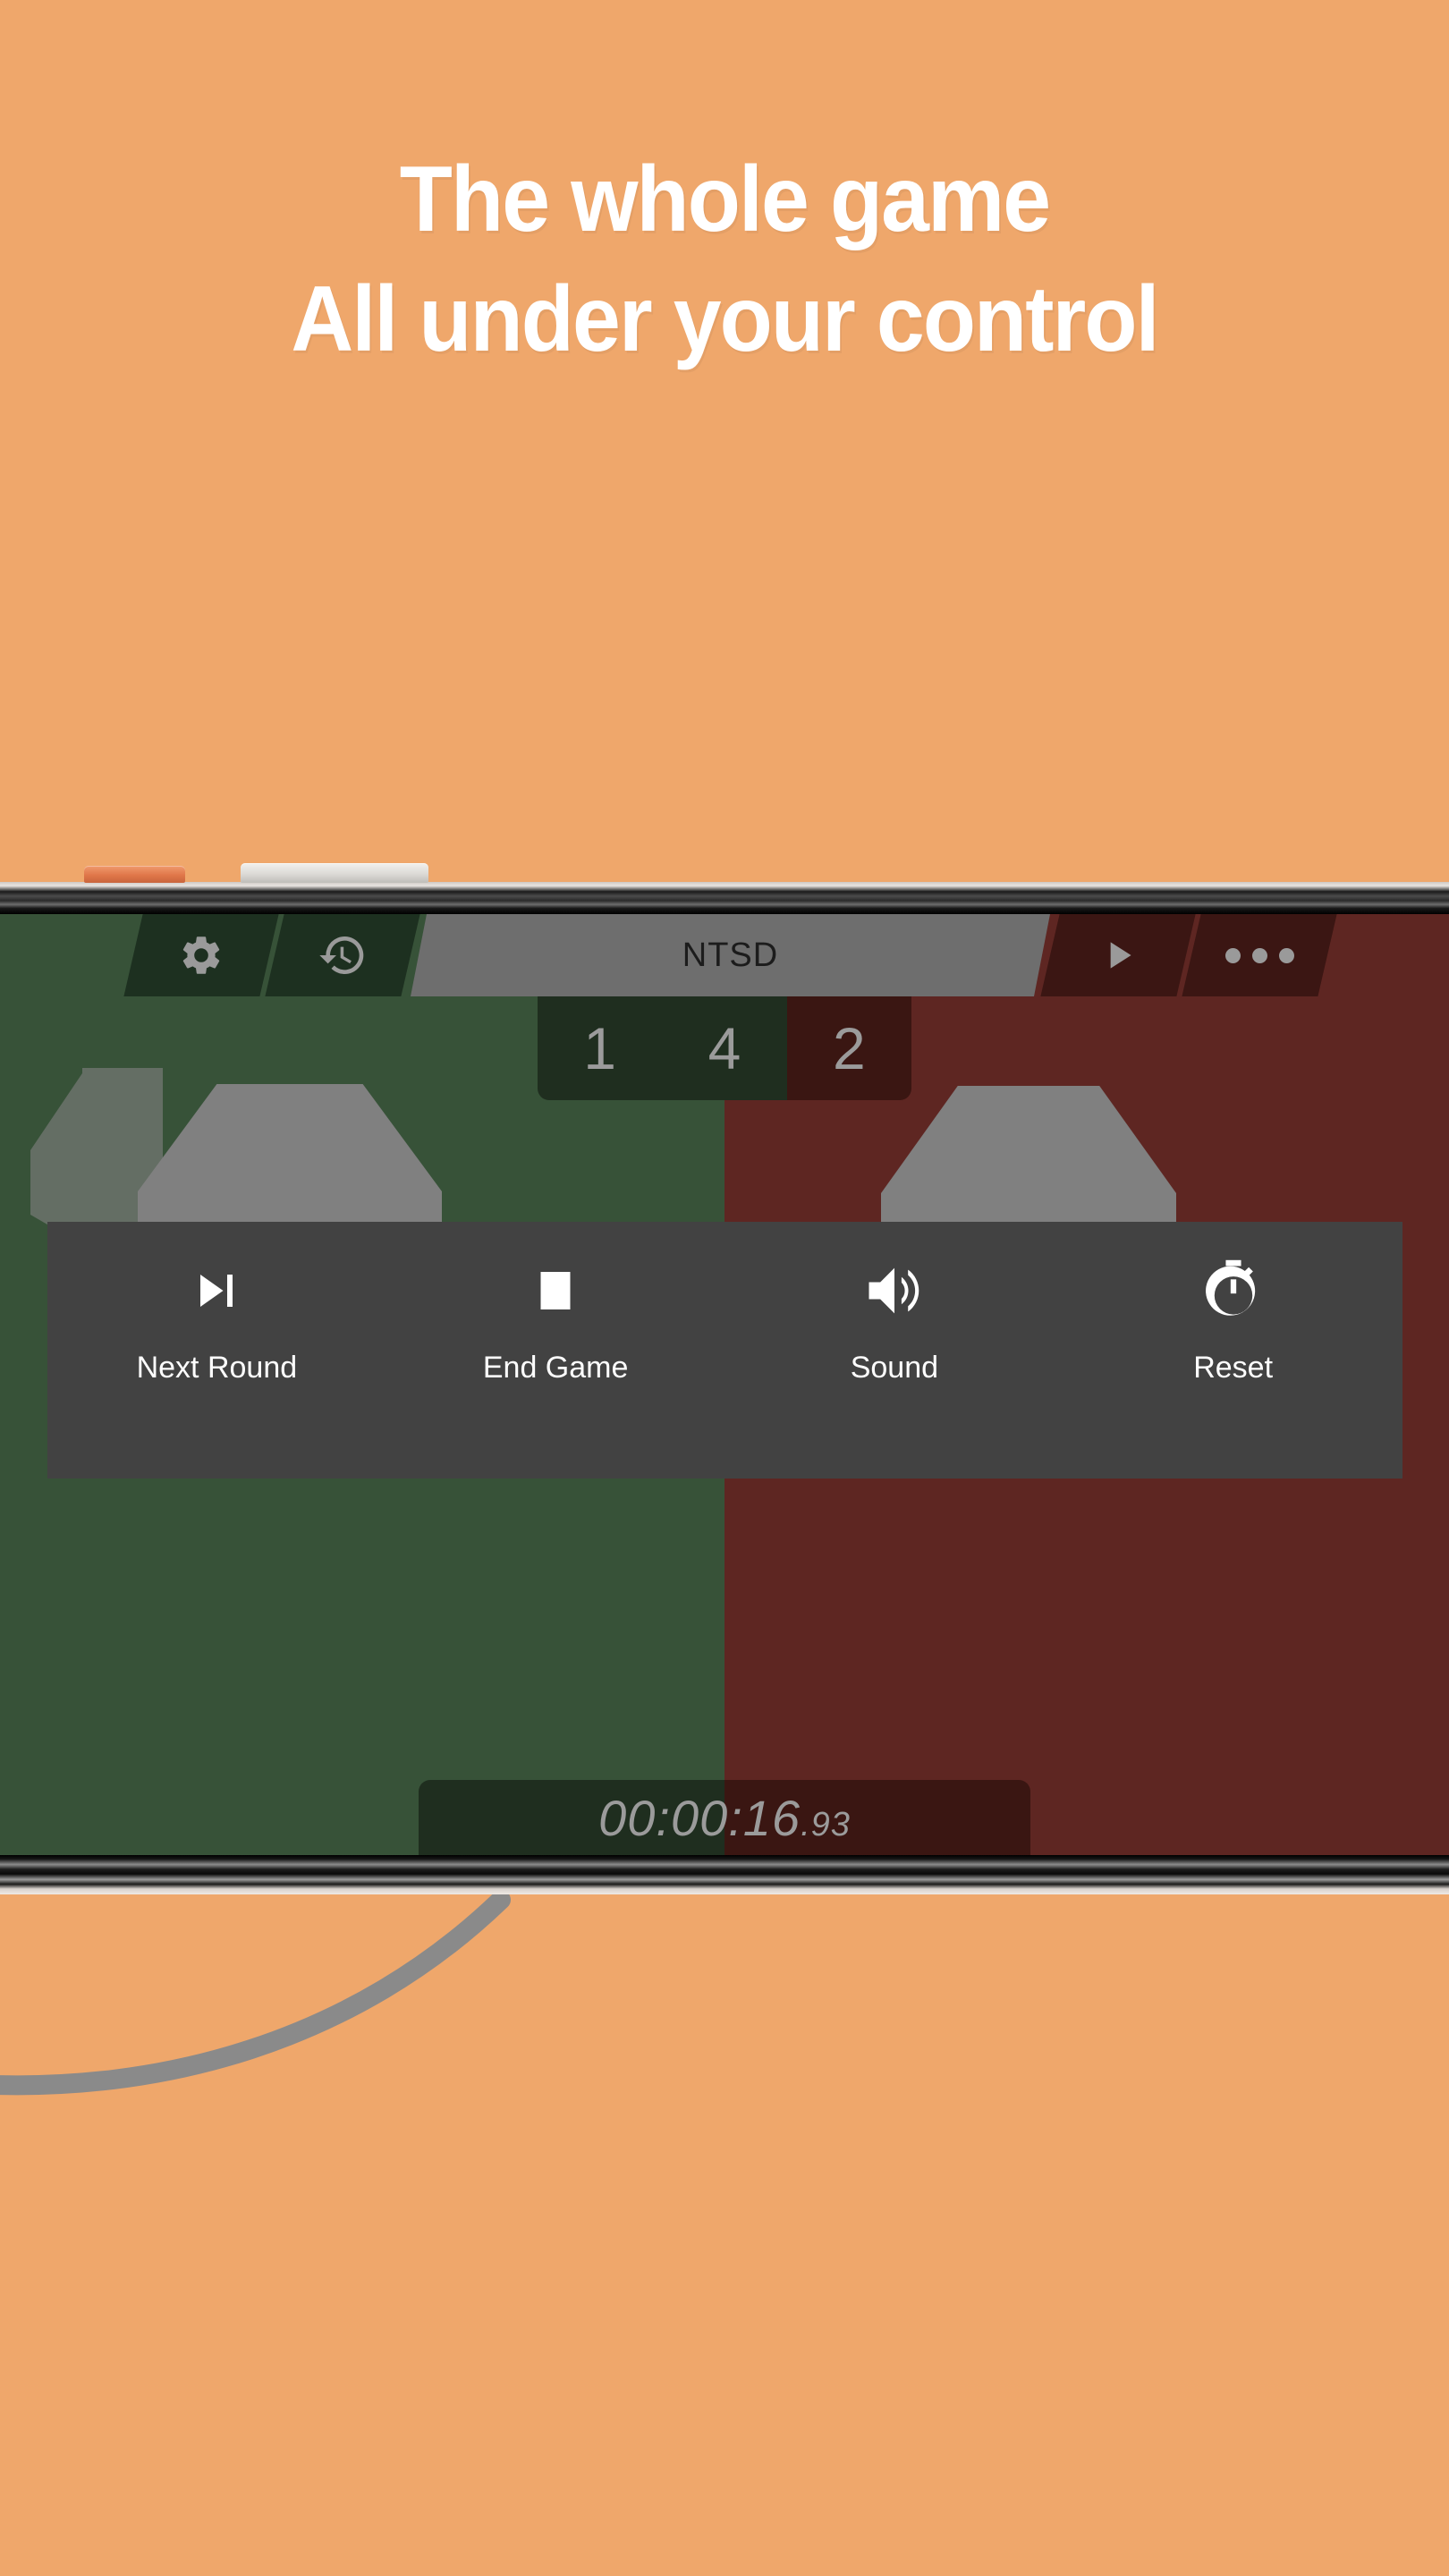  I want to click on volume-button, so click(334, 873).